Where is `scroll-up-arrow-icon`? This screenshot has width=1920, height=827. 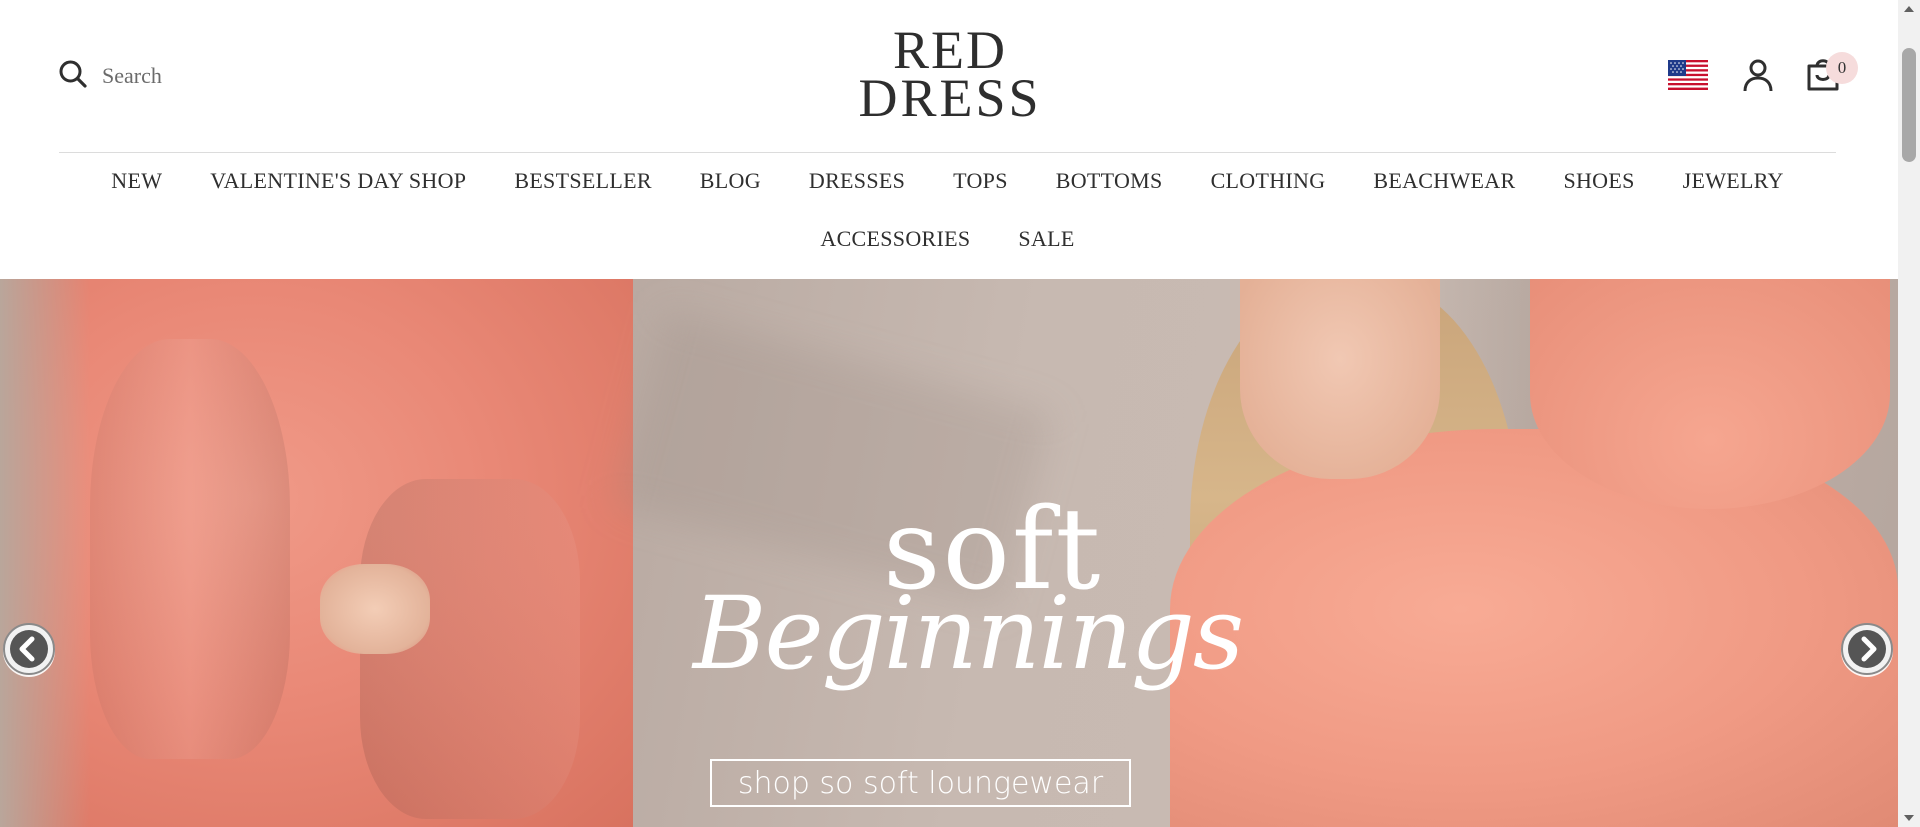
scroll-up-arrow-icon is located at coordinates (1909, 9).